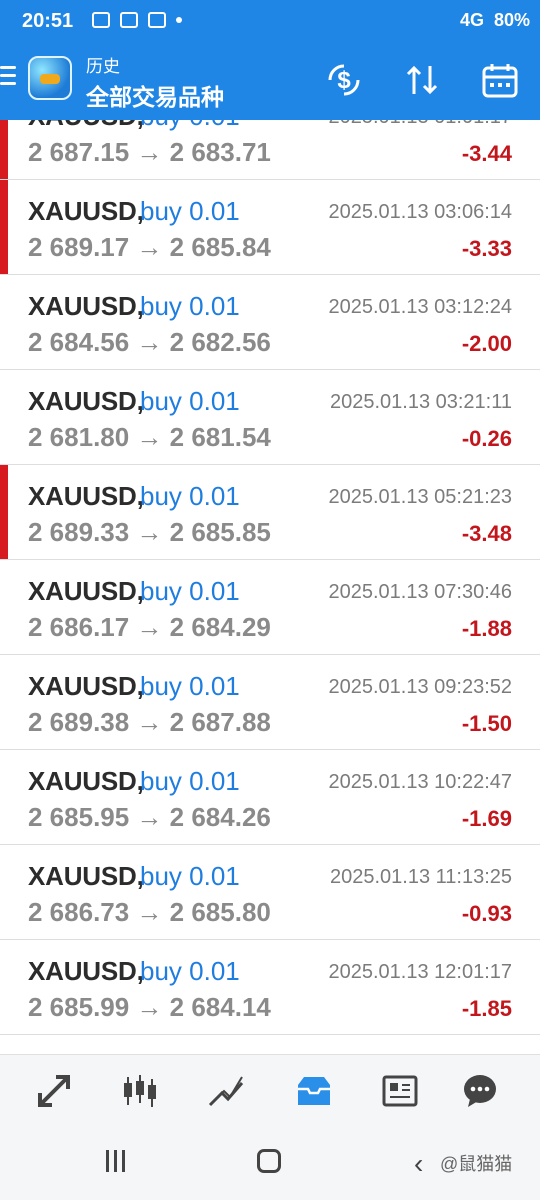 The width and height of the screenshot is (540, 1200). I want to click on news-icon, so click(400, 1091).